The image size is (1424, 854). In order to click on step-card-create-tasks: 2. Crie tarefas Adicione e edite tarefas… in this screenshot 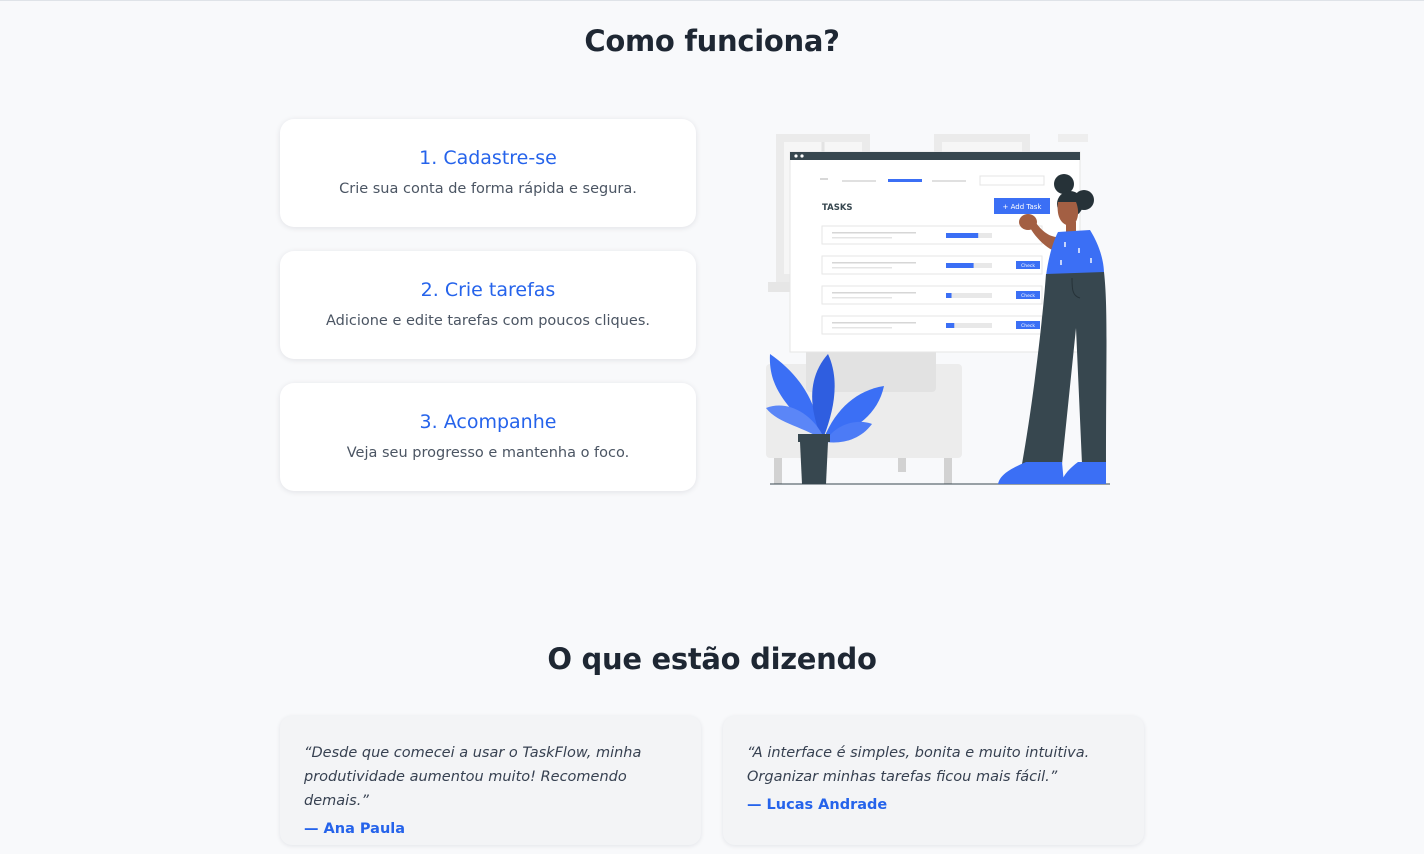, I will do `click(488, 305)`.